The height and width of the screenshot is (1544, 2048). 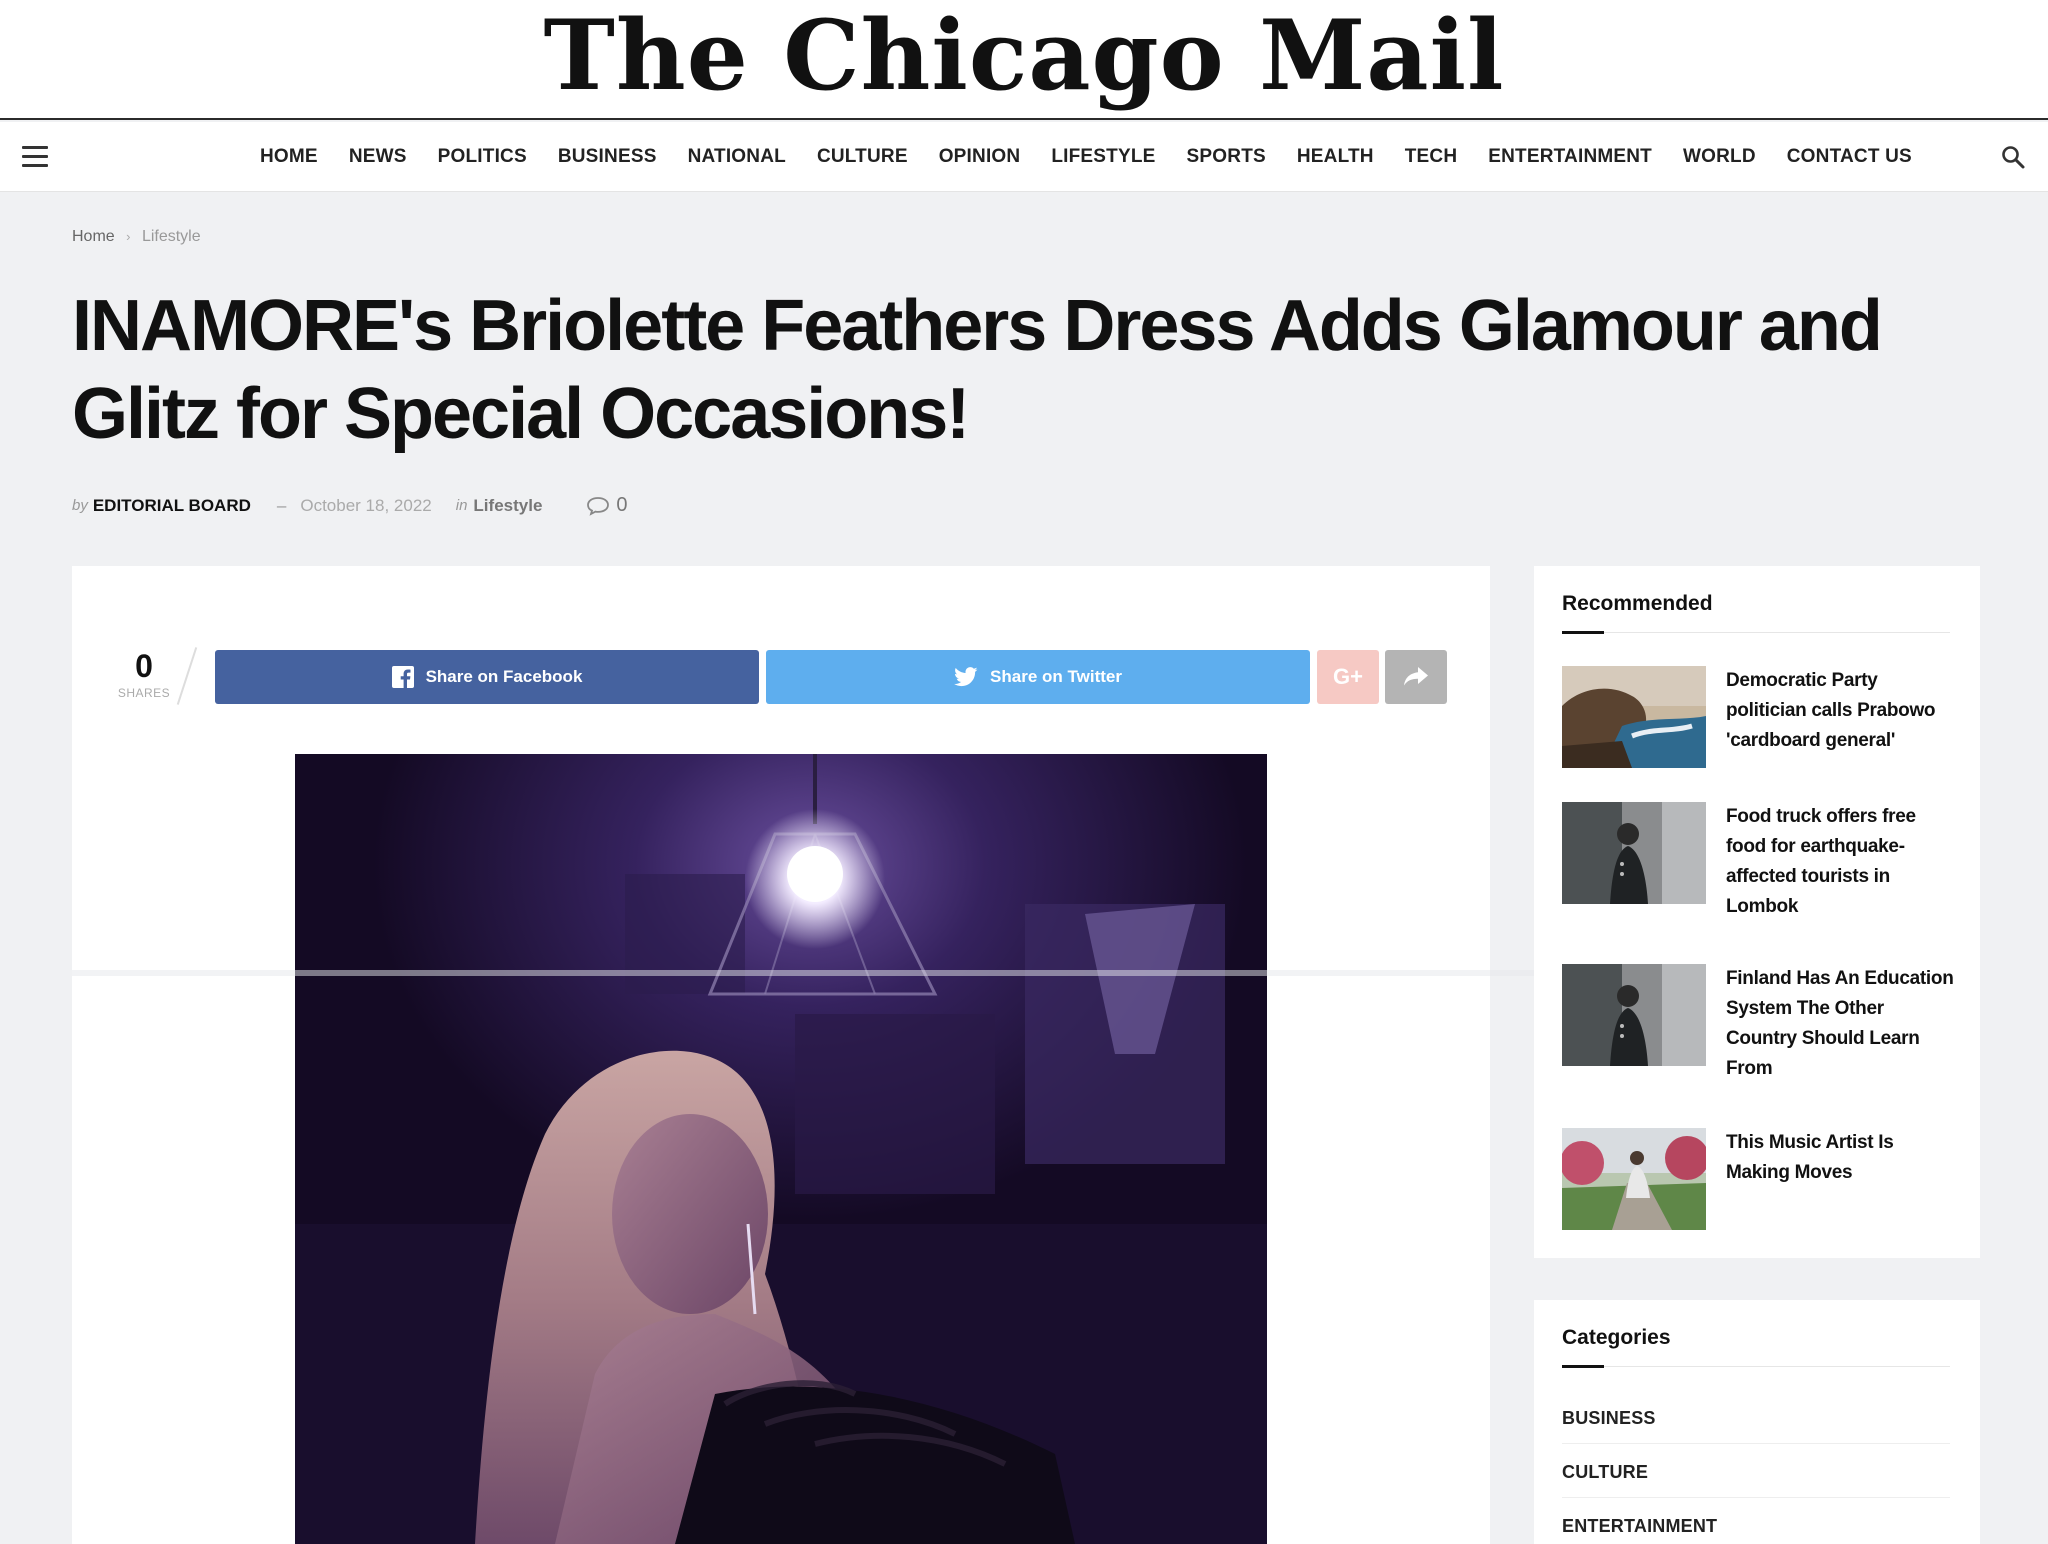 I want to click on coastal-rocks-thumbnail, so click(x=1634, y=717).